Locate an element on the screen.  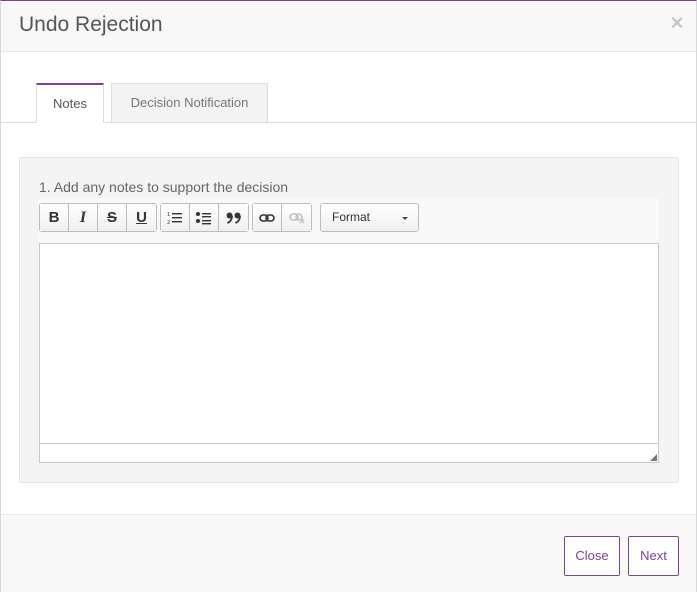
notes-label: 1. Add any notes to support the decision is located at coordinates (164, 187).